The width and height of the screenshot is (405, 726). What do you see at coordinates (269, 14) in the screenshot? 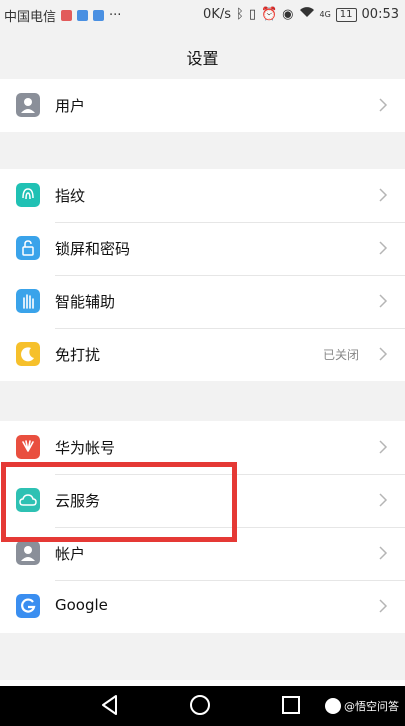
I see `alarm-icon: ⏰` at bounding box center [269, 14].